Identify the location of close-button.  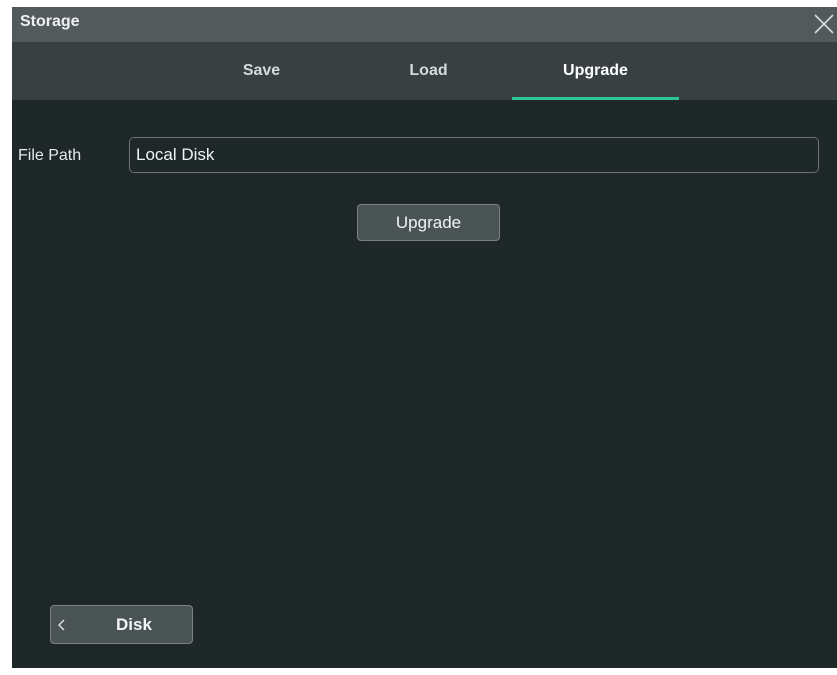
(824, 24).